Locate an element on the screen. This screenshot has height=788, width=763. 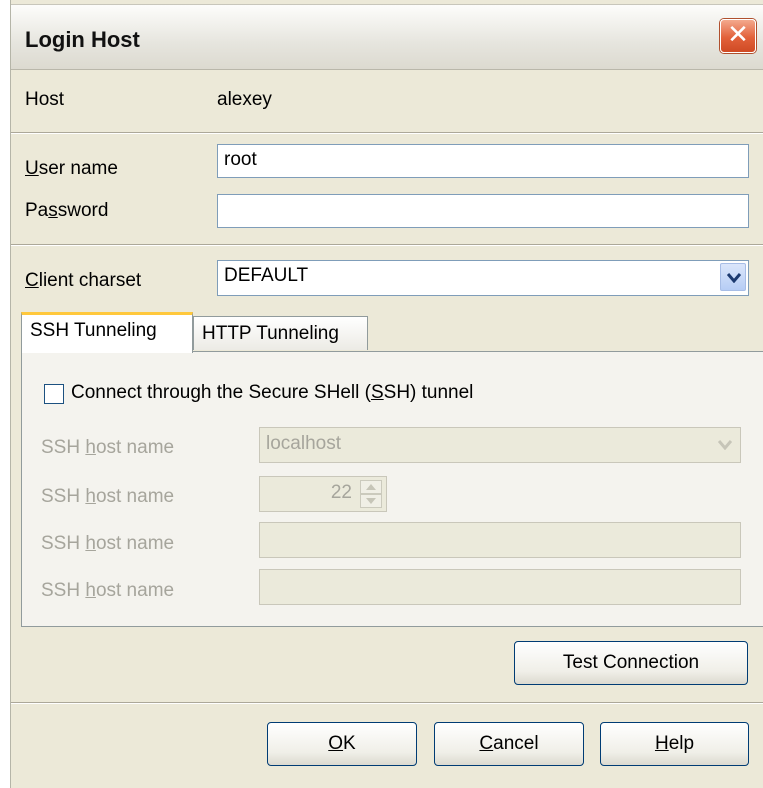
ssh-host-name-value: localhost is located at coordinates (303, 443).